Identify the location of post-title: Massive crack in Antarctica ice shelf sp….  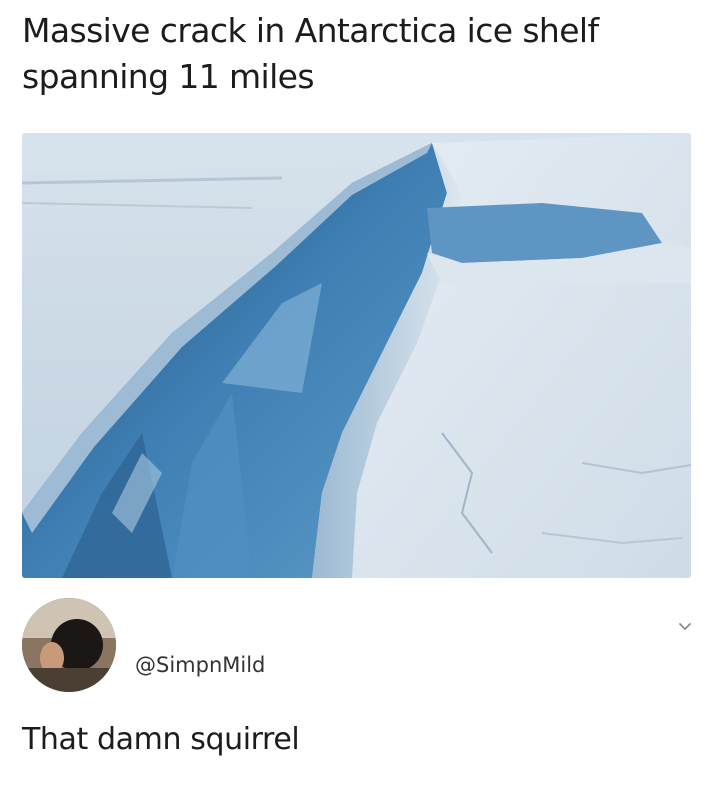
(362, 54).